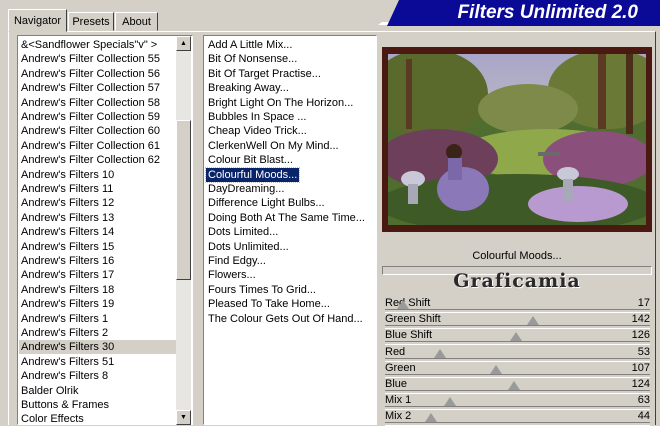 The image size is (660, 426). Describe the element at coordinates (98, 319) in the screenshot. I see `category-item: Andrew's Filters 1` at that location.